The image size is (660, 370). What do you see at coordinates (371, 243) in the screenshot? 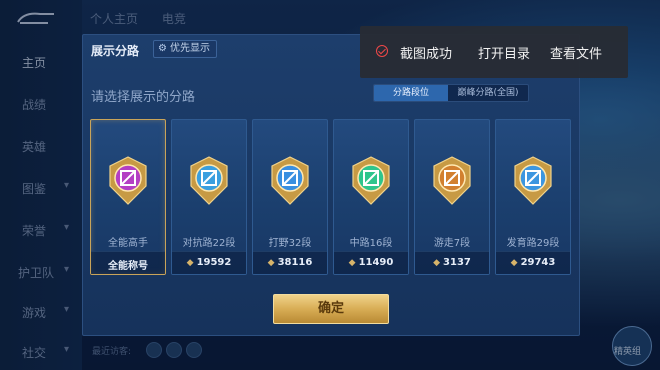
I see `lane-name: 中路16段` at bounding box center [371, 243].